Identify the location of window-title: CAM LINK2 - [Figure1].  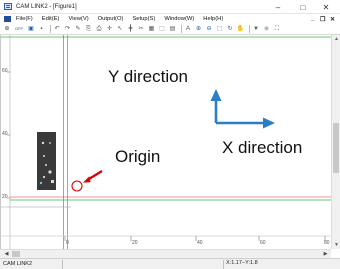
(46, 6).